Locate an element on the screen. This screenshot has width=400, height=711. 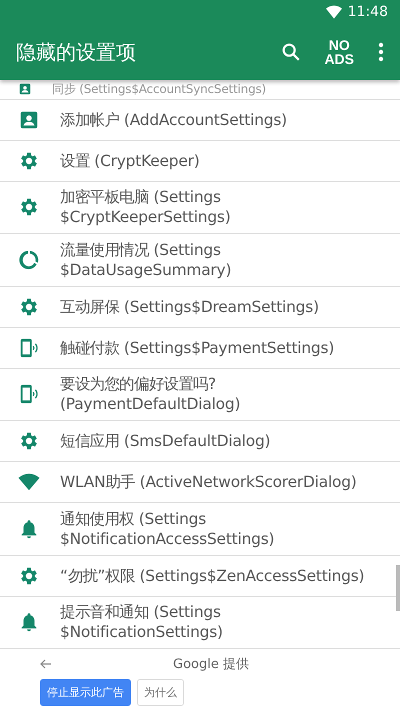
settings-list-item: 添加帐户 (AddAccountSettings) is located at coordinates (200, 120).